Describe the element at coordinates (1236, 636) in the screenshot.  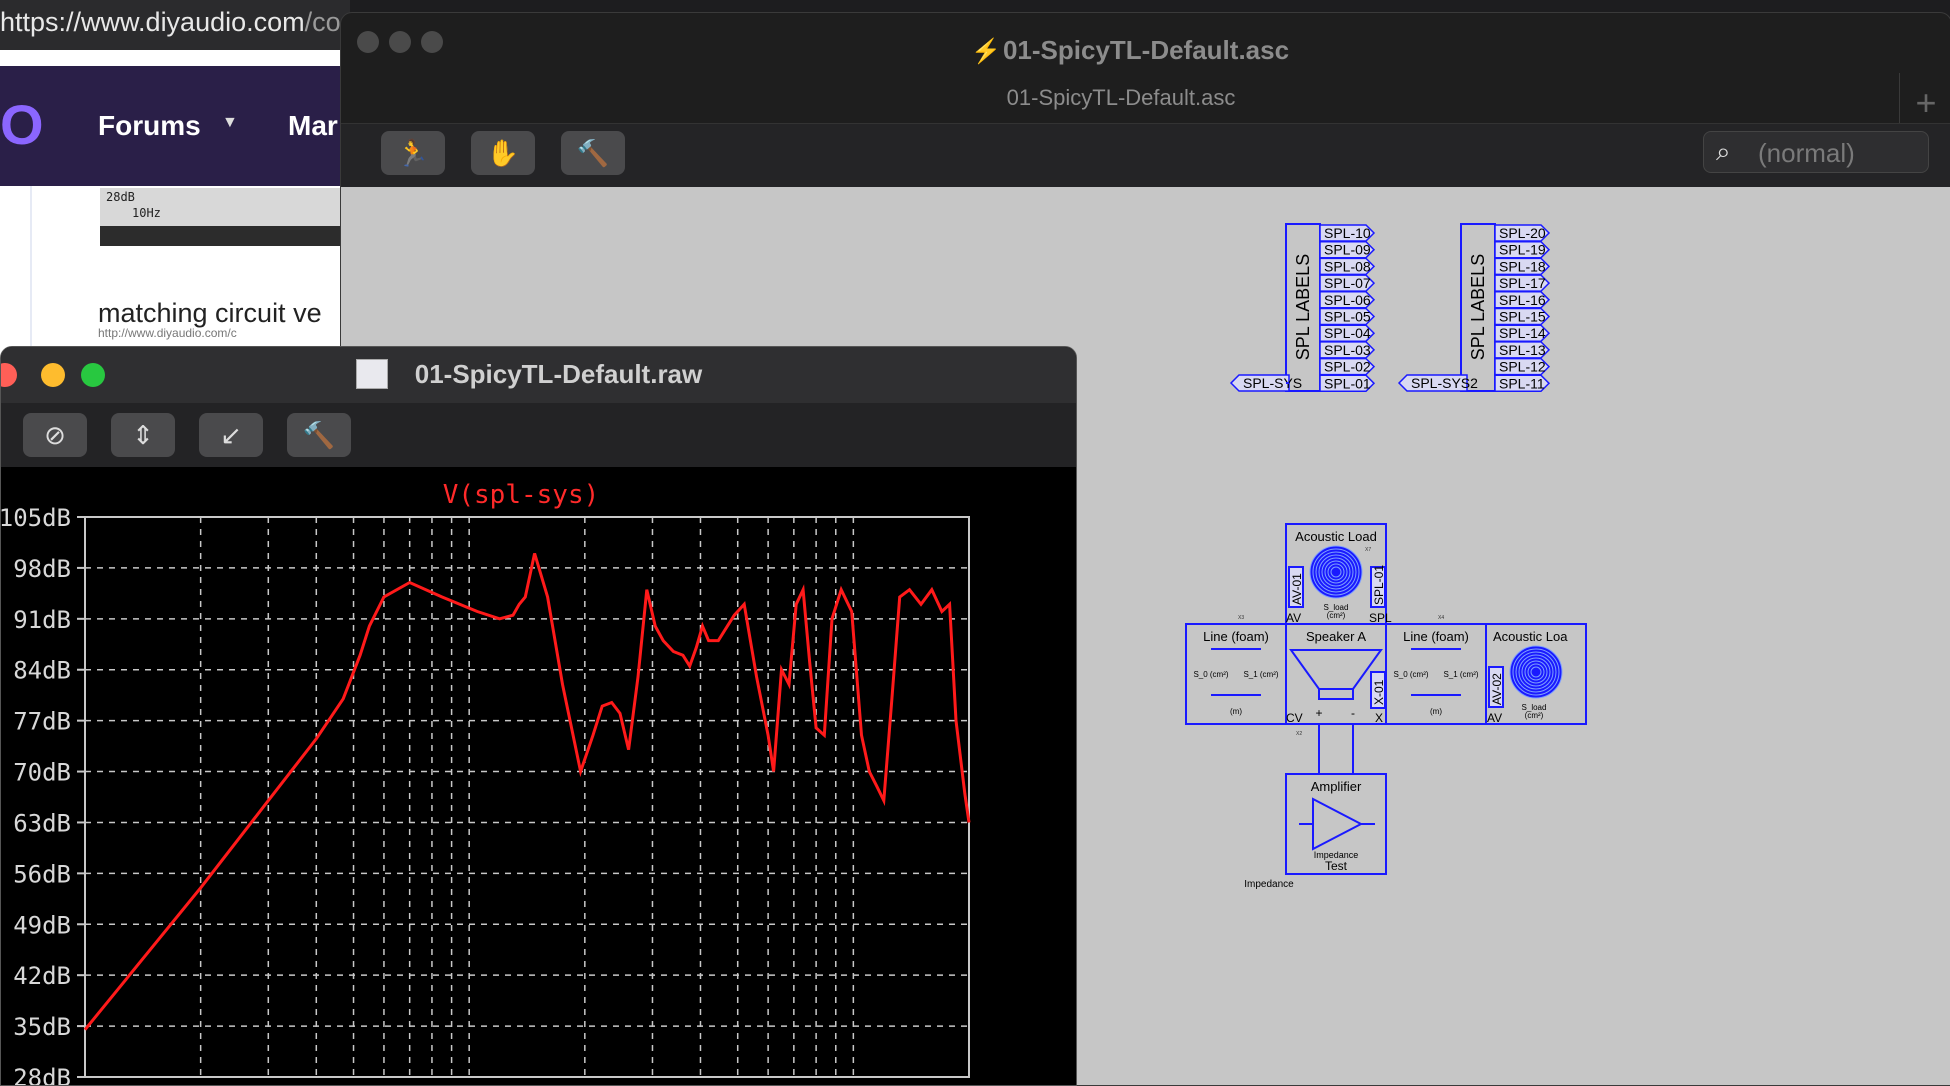
I see `line-foam-label-1: Line (foam)` at that location.